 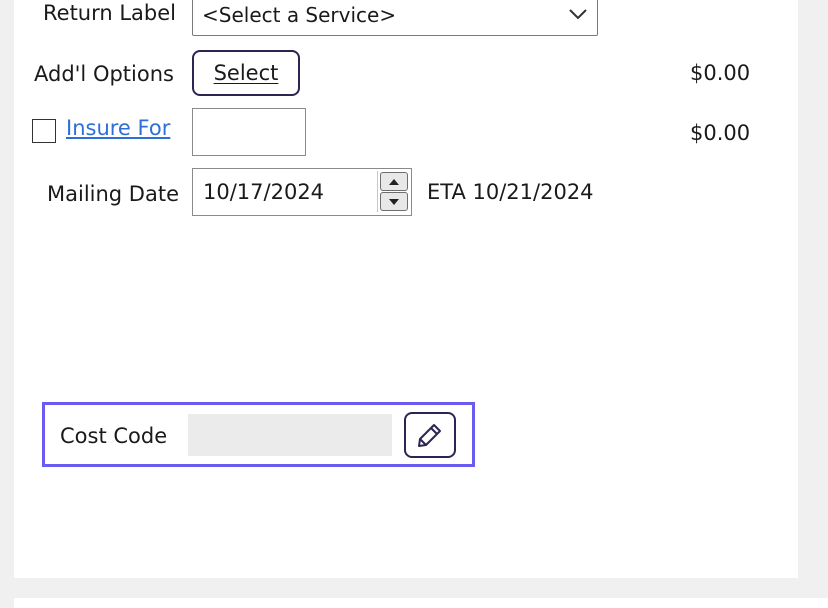 I want to click on insure-for-link: Insure For, so click(x=118, y=128).